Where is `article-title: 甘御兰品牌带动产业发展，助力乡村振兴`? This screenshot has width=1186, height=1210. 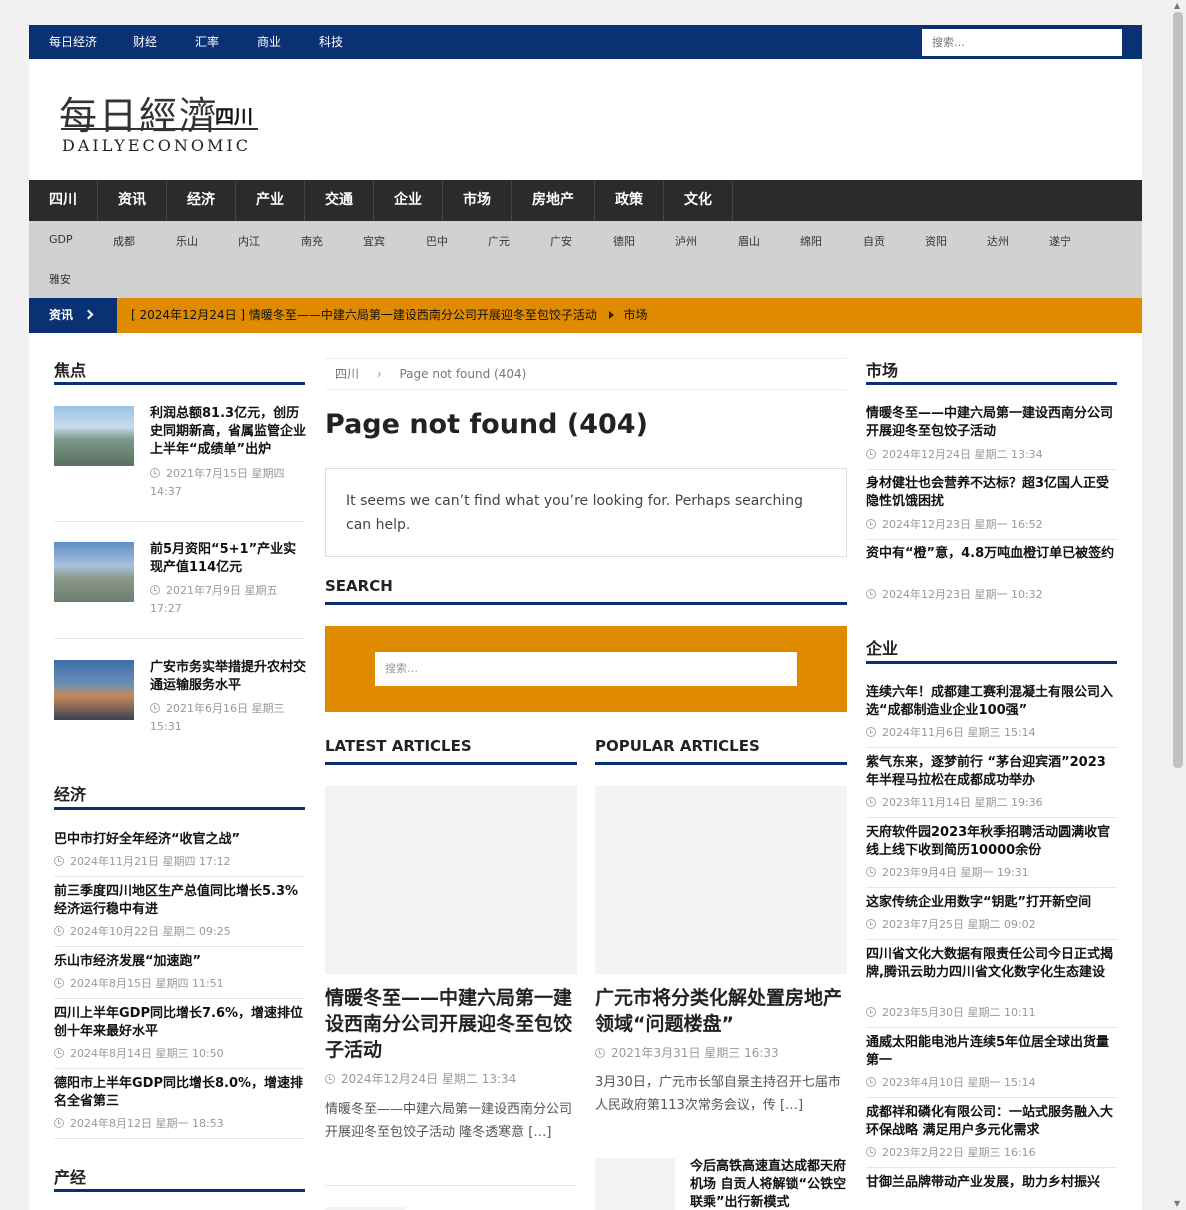 article-title: 甘御兰品牌带动产业发展，助力乡村振兴 is located at coordinates (991, 1183).